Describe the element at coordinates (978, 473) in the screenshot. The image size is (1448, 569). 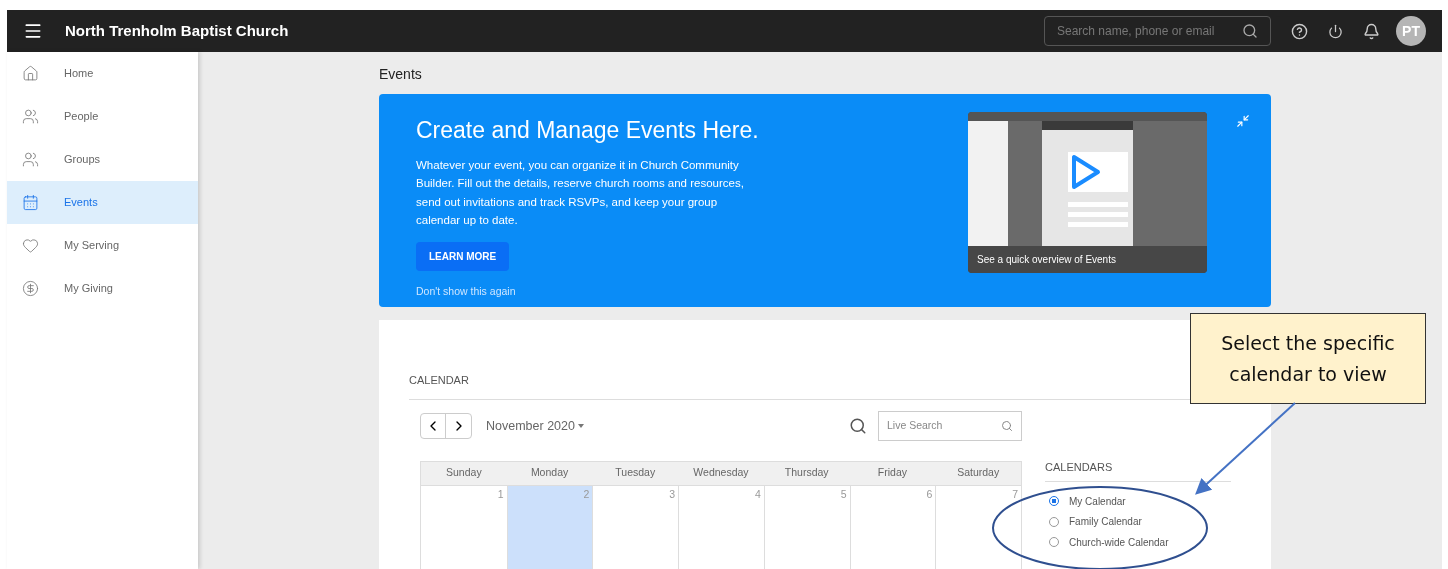
I see `weekday-header: Saturday` at that location.